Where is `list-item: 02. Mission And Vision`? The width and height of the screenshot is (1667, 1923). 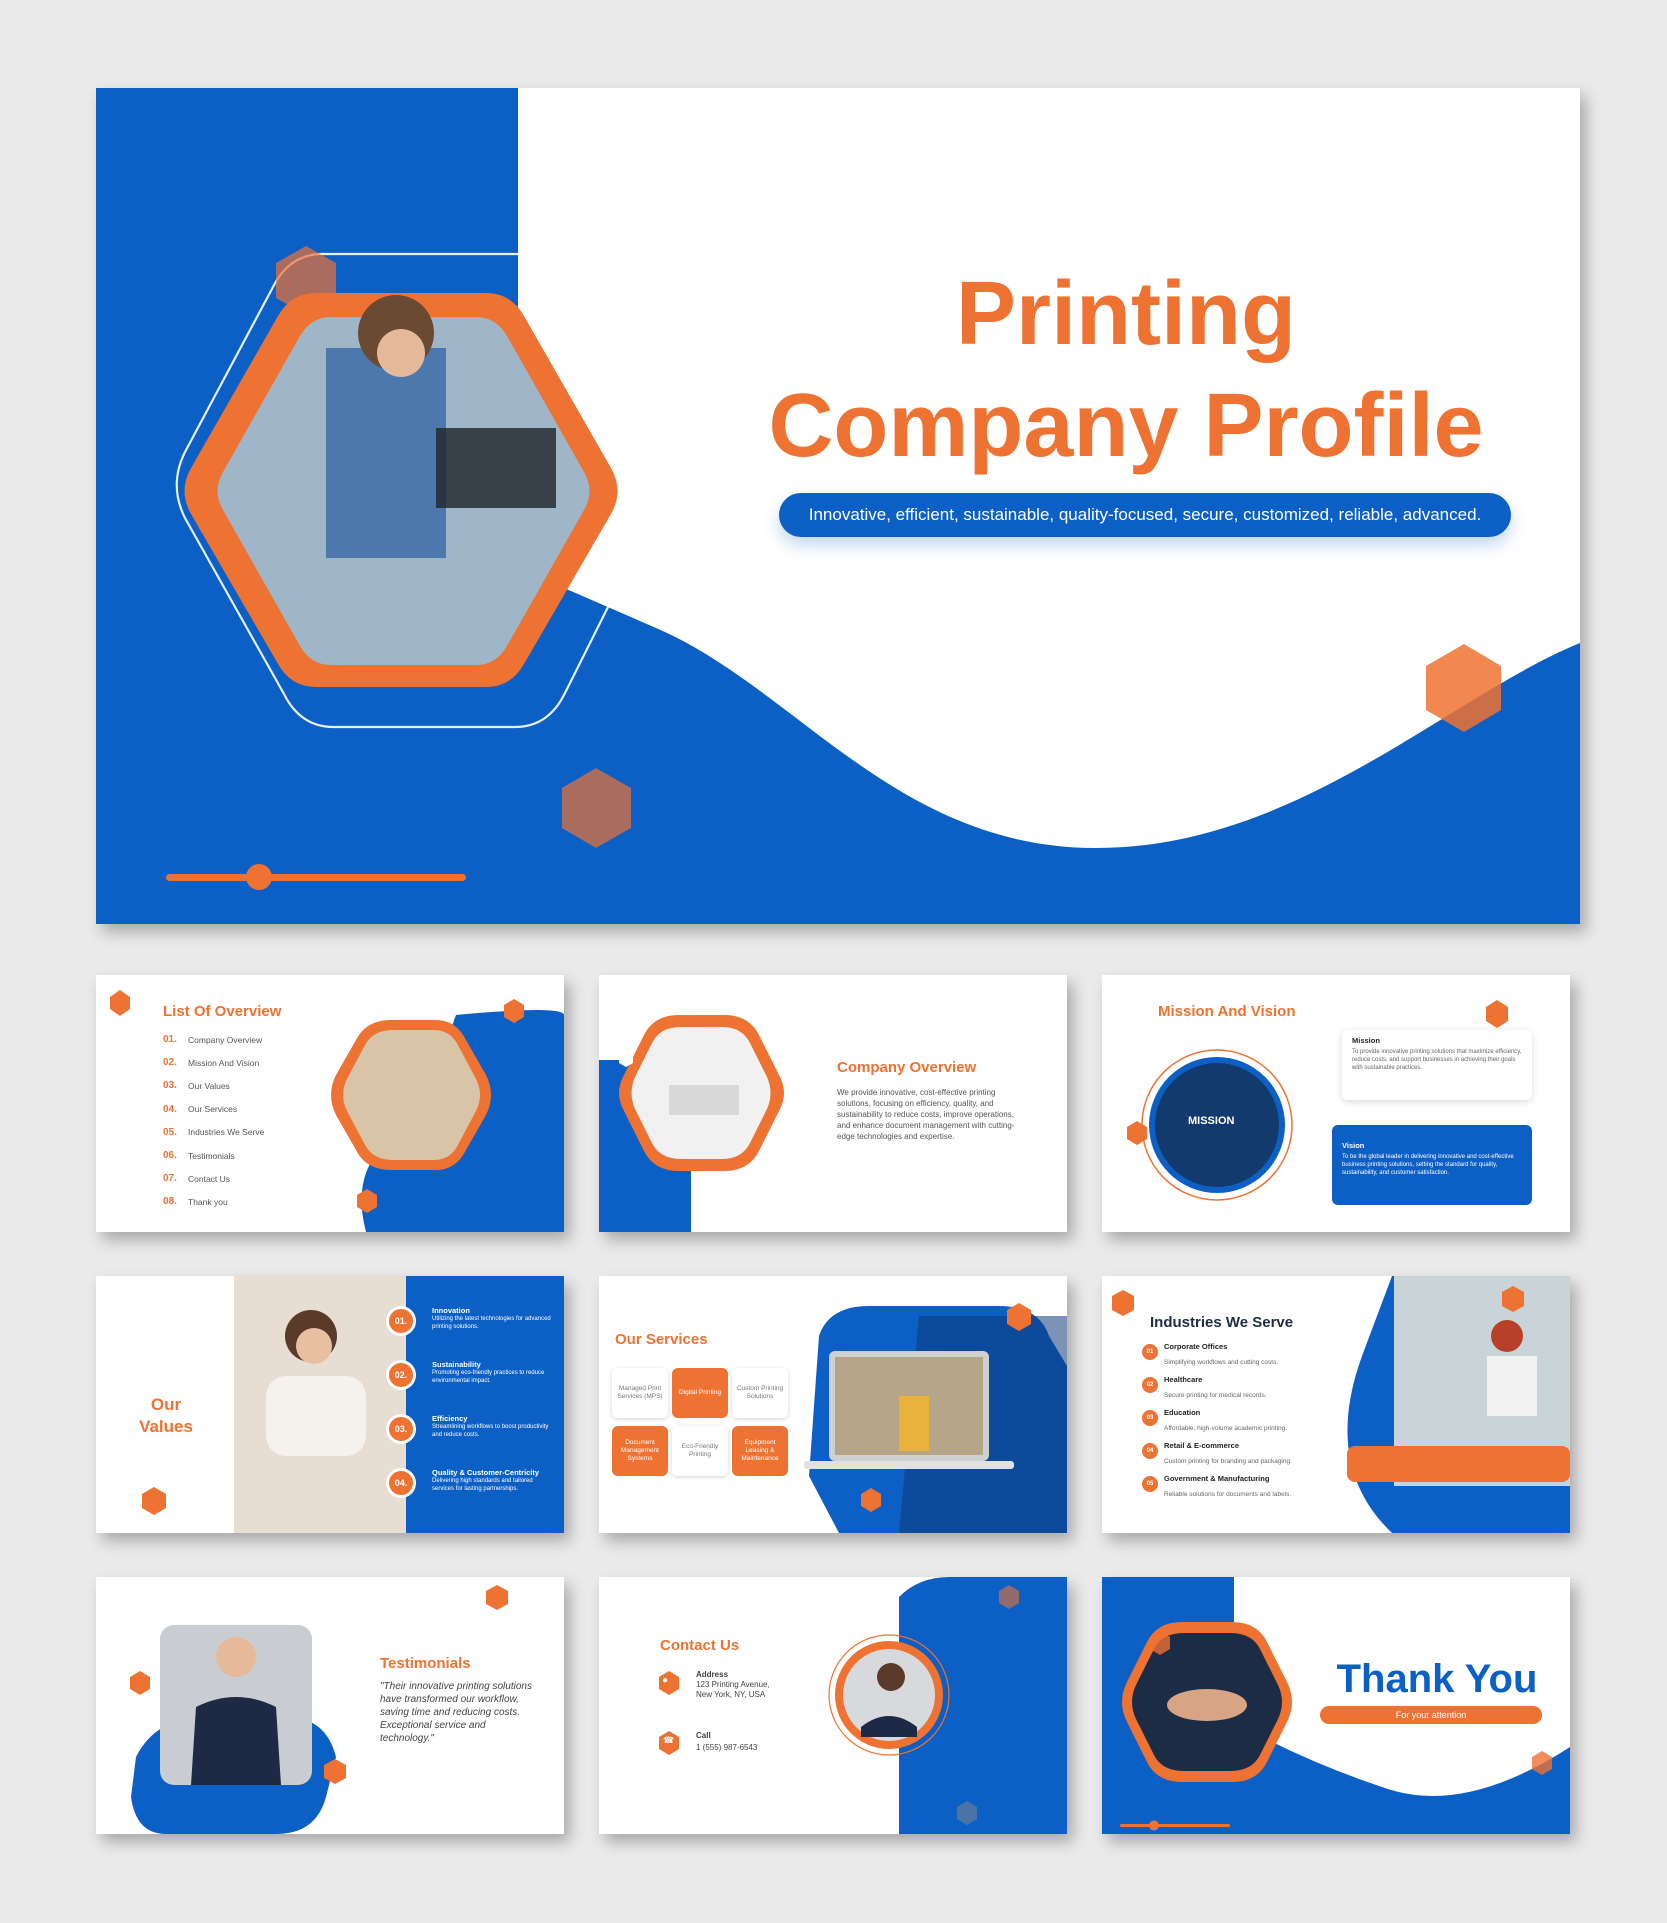
list-item: 02. Mission And Vision is located at coordinates (213, 1062).